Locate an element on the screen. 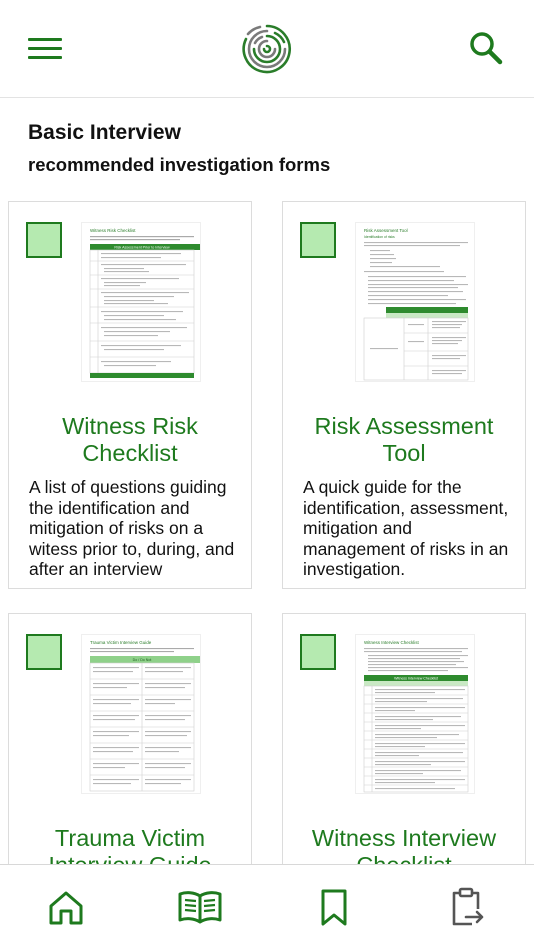 This screenshot has height=950, width=534. top-app-bar is located at coordinates (267, 49).